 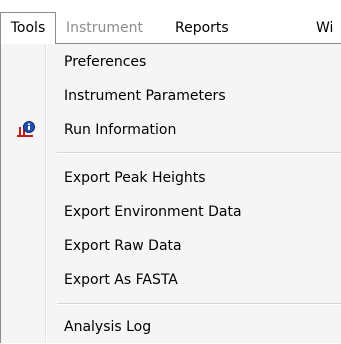 What do you see at coordinates (145, 96) in the screenshot?
I see `menu-item-label: Instrument Parameters` at bounding box center [145, 96].